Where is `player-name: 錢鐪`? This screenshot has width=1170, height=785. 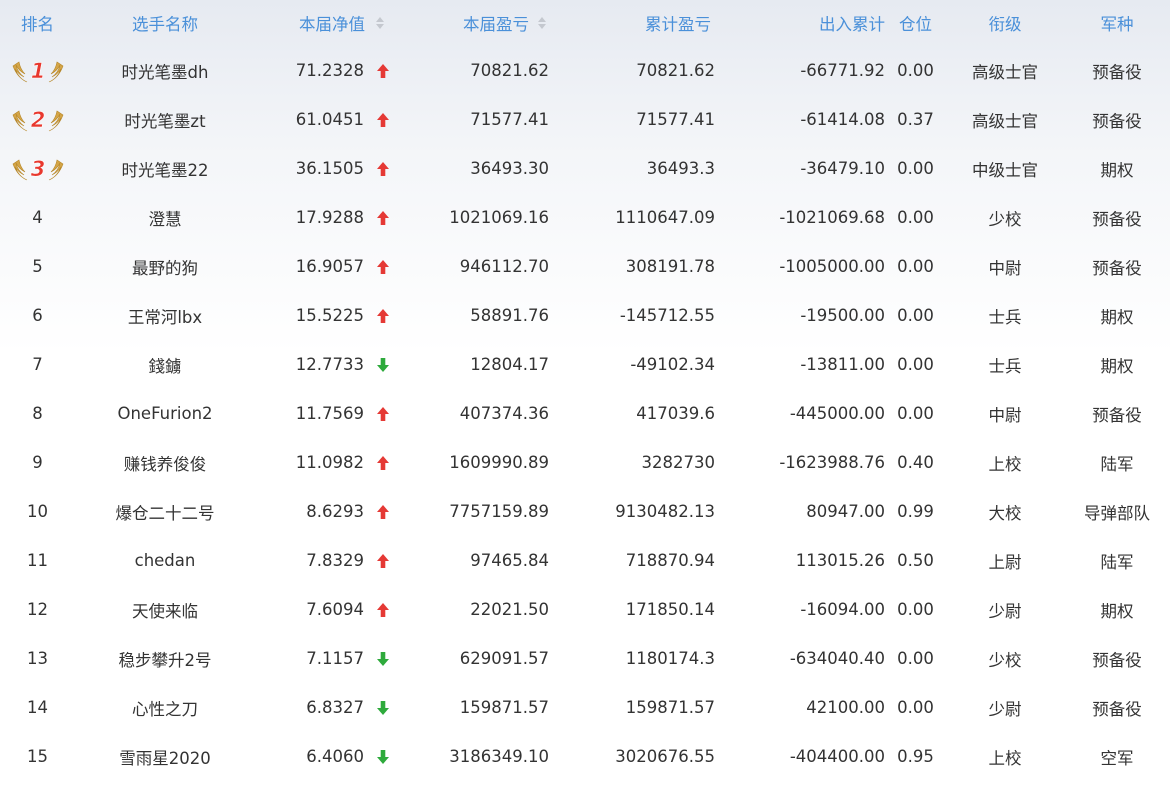 player-name: 錢鐪 is located at coordinates (165, 365).